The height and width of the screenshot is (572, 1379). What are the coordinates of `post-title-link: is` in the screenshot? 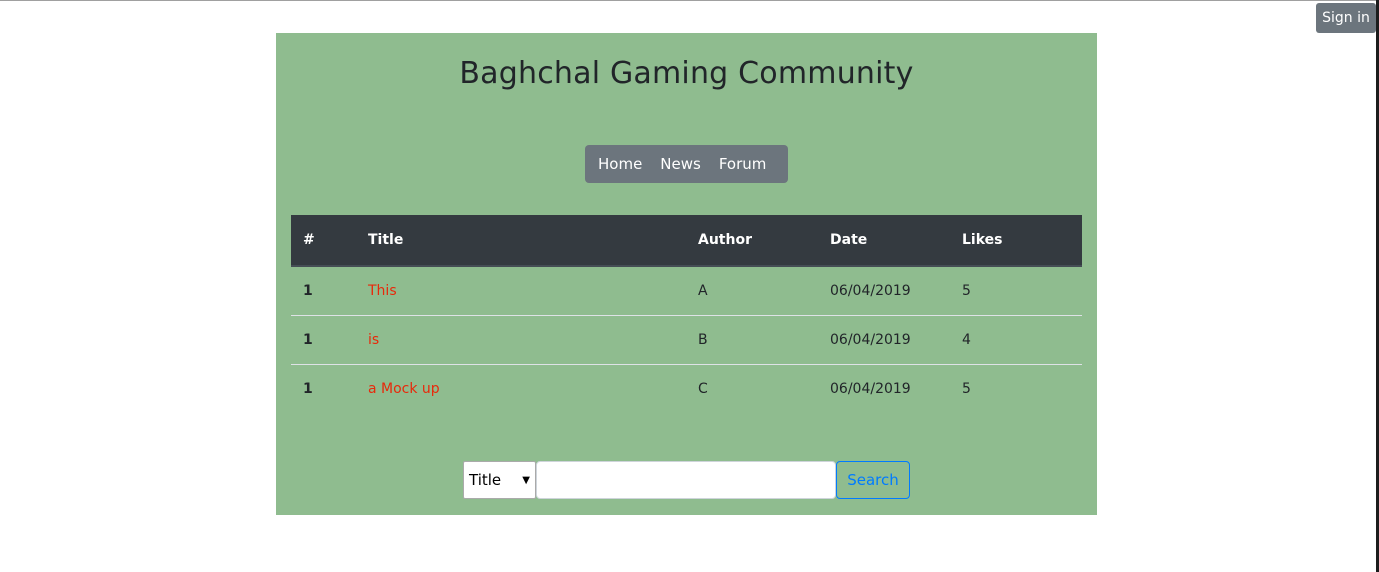 It's located at (373, 340).